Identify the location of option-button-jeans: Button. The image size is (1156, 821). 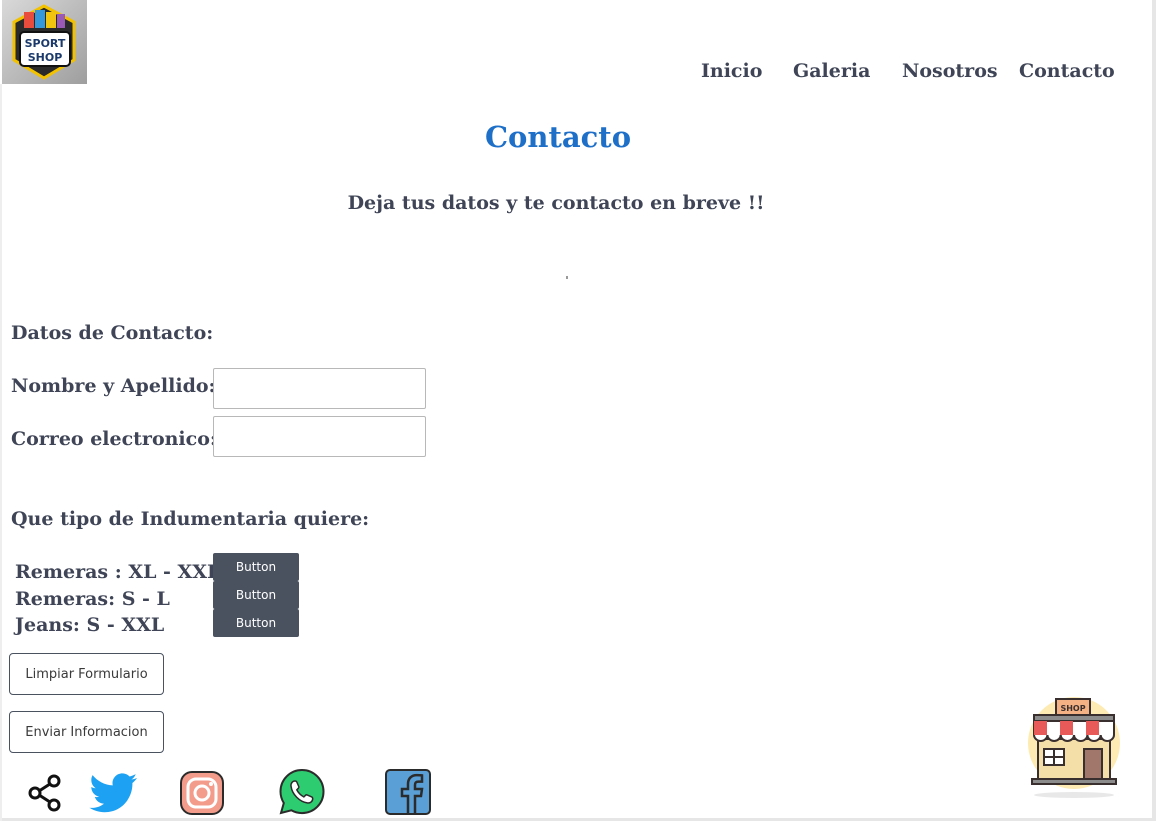
(256, 623).